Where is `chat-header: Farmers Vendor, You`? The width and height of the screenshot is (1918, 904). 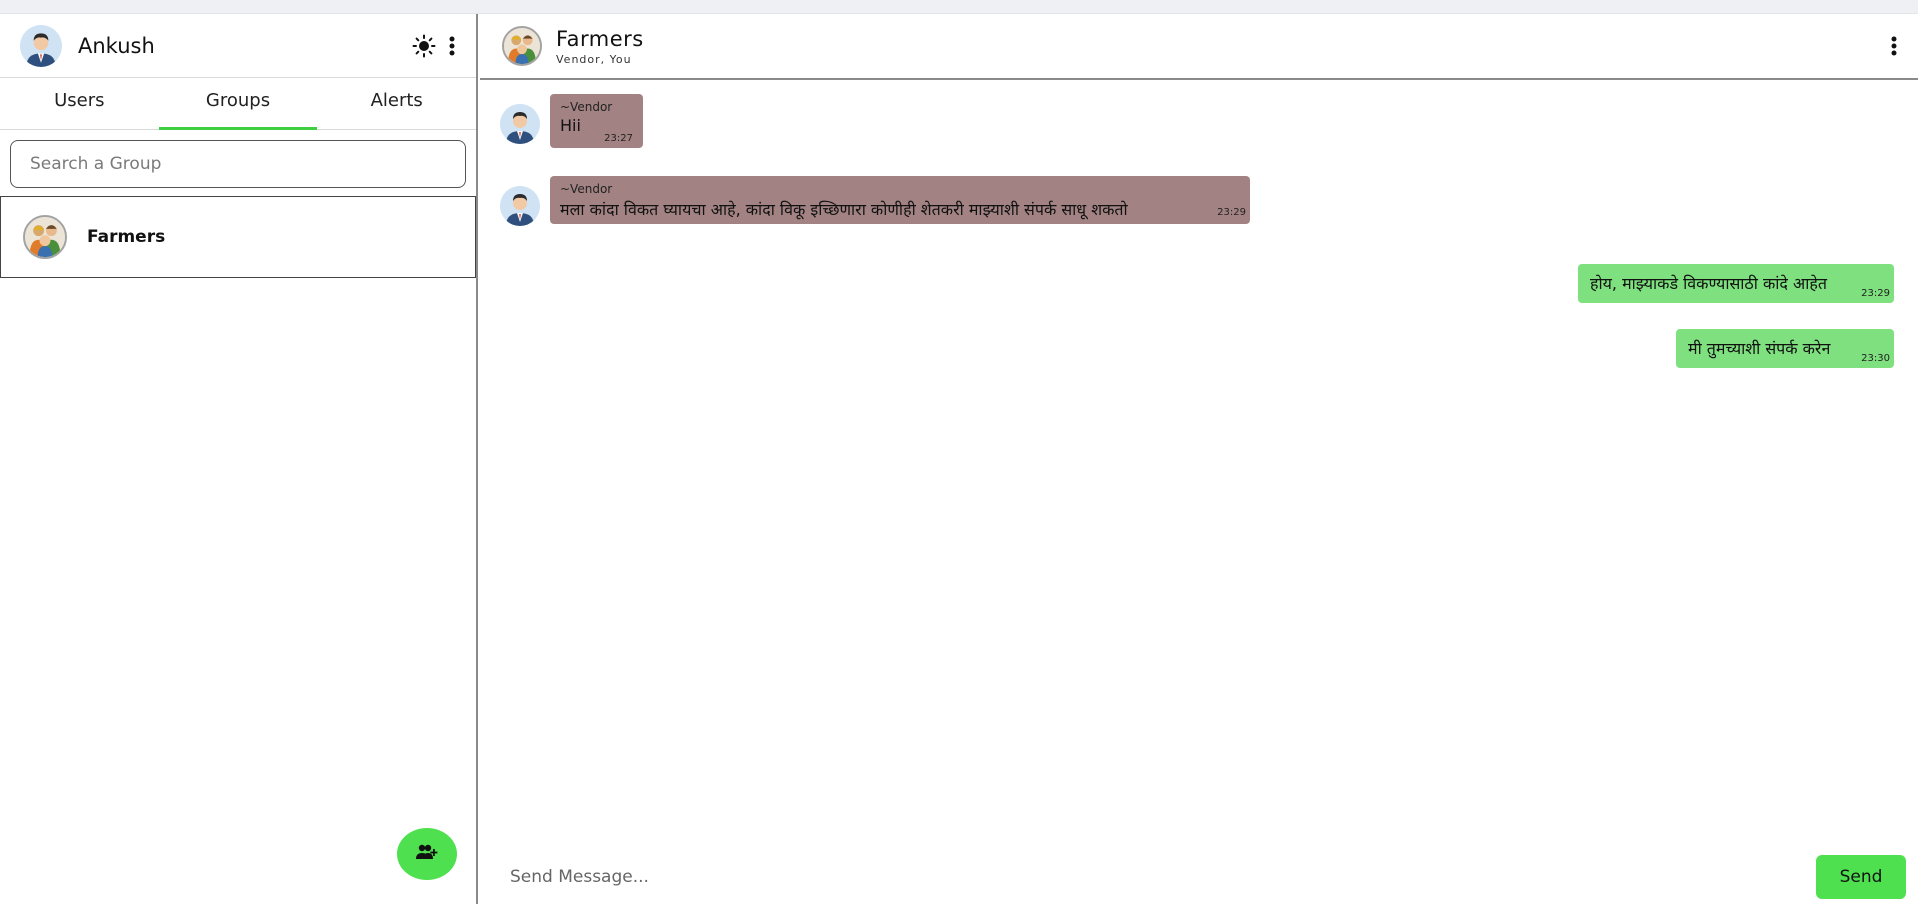 chat-header: Farmers Vendor, You is located at coordinates (1199, 47).